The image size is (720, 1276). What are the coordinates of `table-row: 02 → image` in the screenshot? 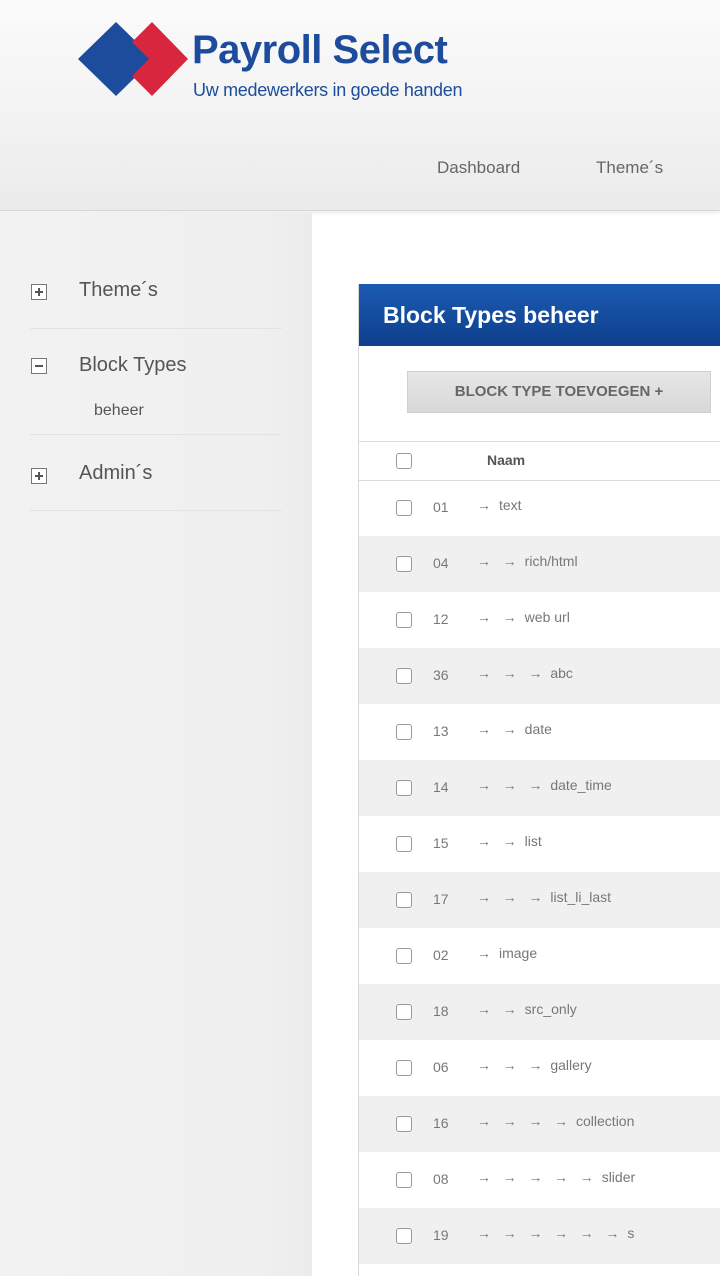 It's located at (539, 956).